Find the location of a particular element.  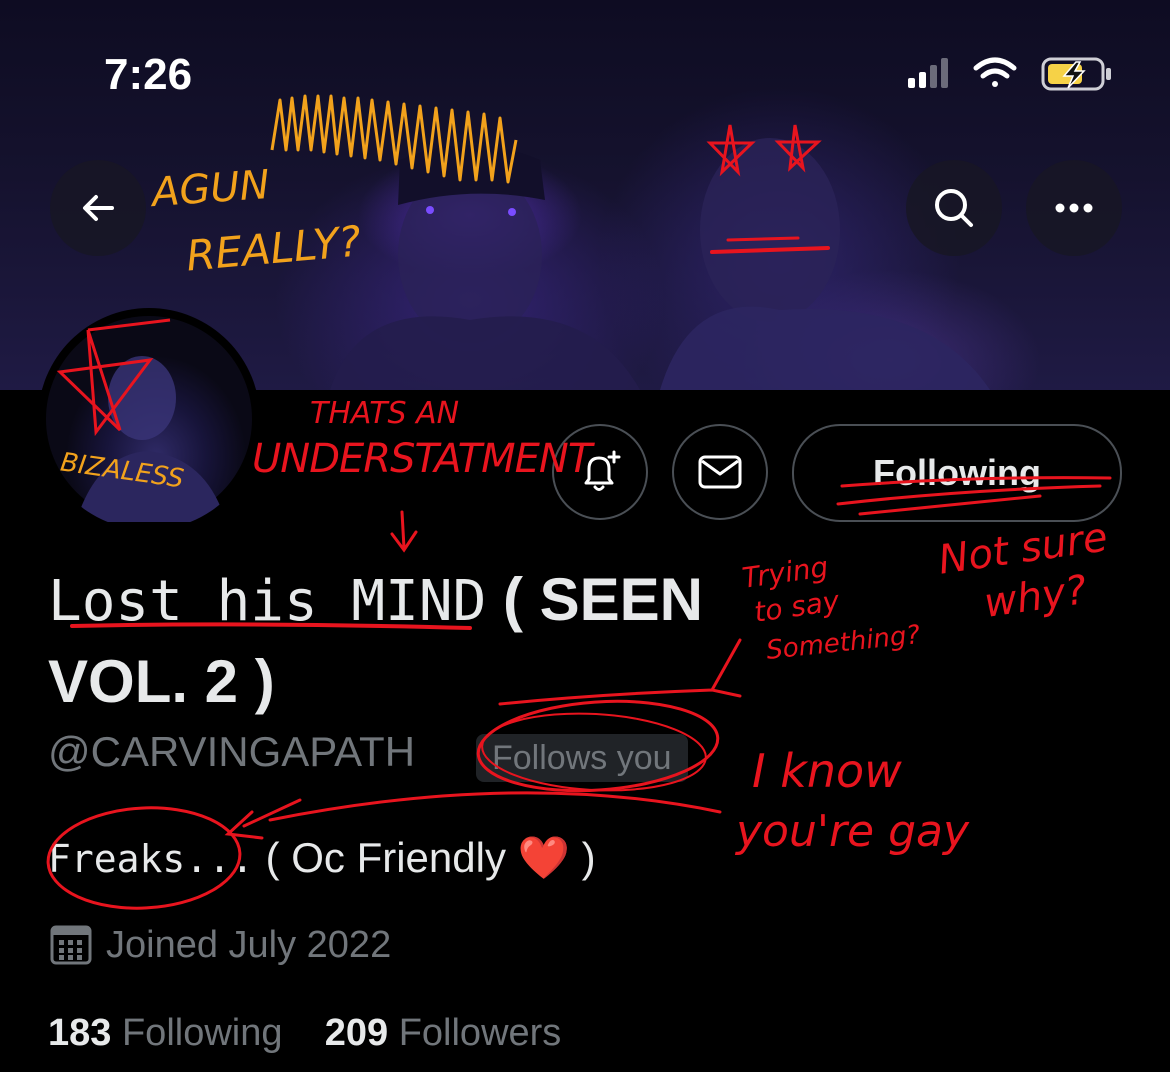

message-button is located at coordinates (720, 472).